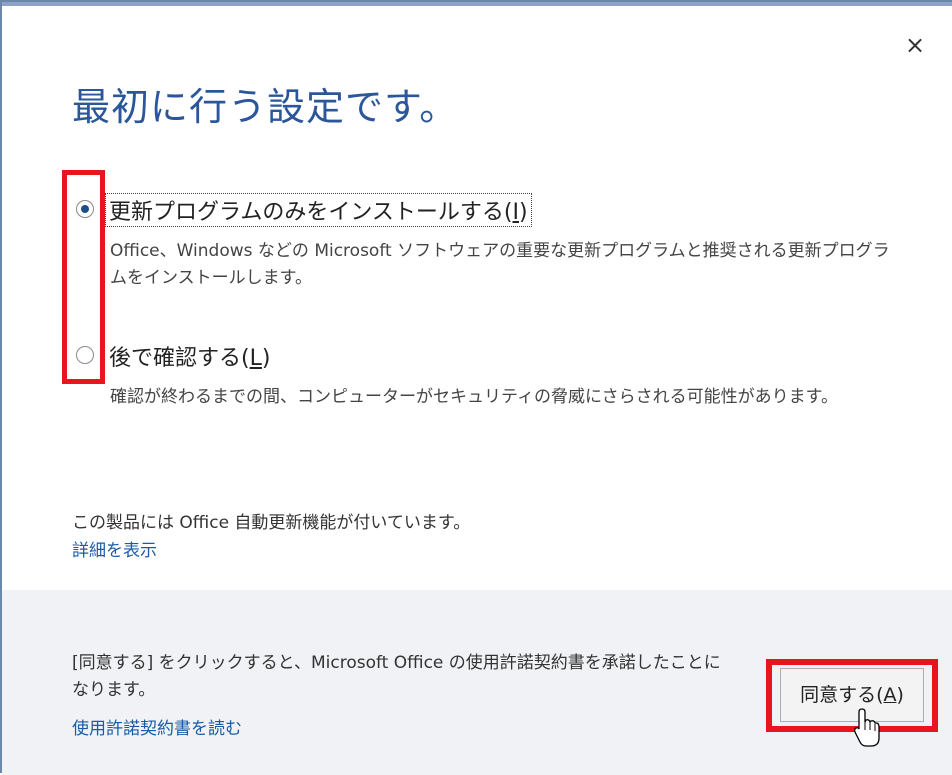 The height and width of the screenshot is (775, 952). What do you see at coordinates (838, 695) in the screenshot?
I see `agree-button-label: 同意する` at bounding box center [838, 695].